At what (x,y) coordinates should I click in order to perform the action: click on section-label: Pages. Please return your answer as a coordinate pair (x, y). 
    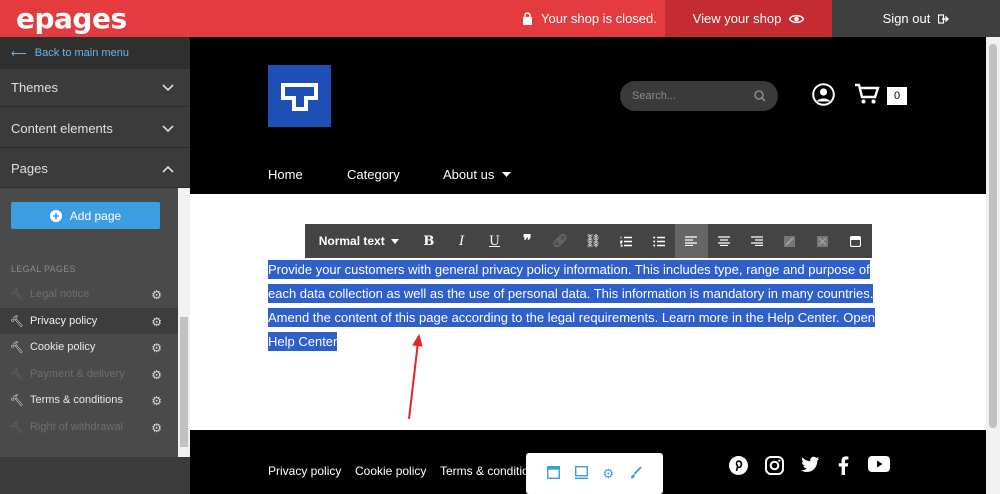
    Looking at the image, I should click on (29, 168).